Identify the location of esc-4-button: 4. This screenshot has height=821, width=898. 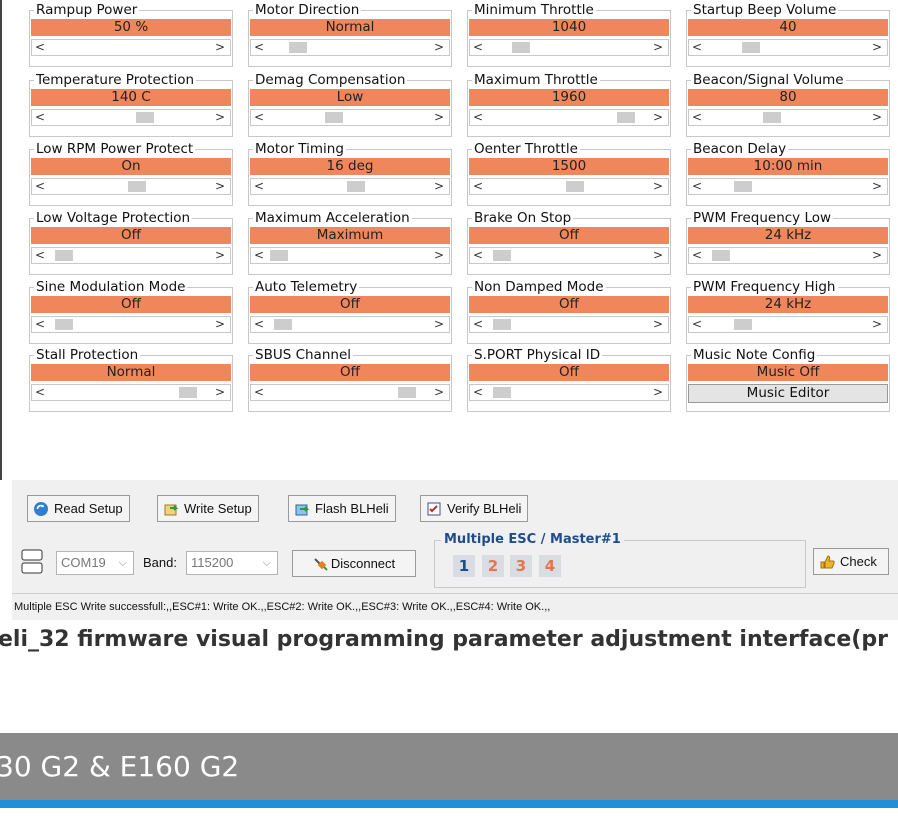
(550, 566).